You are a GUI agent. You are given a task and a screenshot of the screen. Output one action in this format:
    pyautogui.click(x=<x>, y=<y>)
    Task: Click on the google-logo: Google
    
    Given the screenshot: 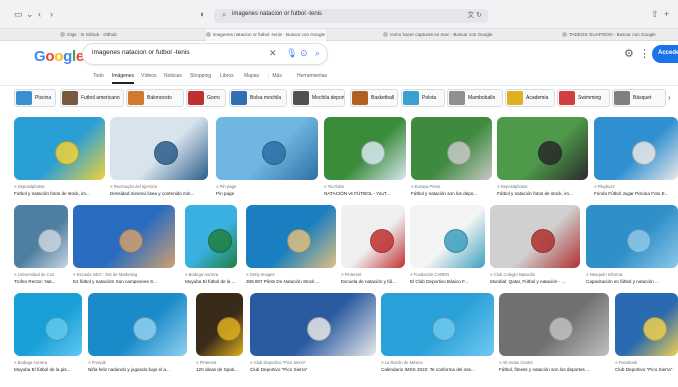 What is the action you would take?
    pyautogui.click(x=59, y=56)
    